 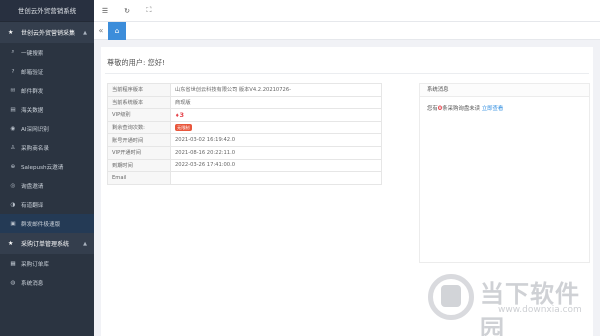 I want to click on table-row: 当前系统版本 商现版, so click(x=244, y=102).